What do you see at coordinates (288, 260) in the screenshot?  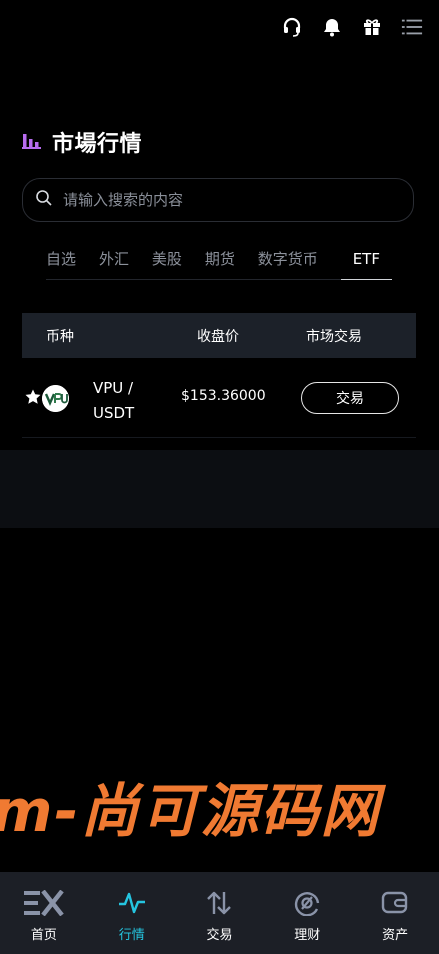 I see `tab-crypto: 数字货币` at bounding box center [288, 260].